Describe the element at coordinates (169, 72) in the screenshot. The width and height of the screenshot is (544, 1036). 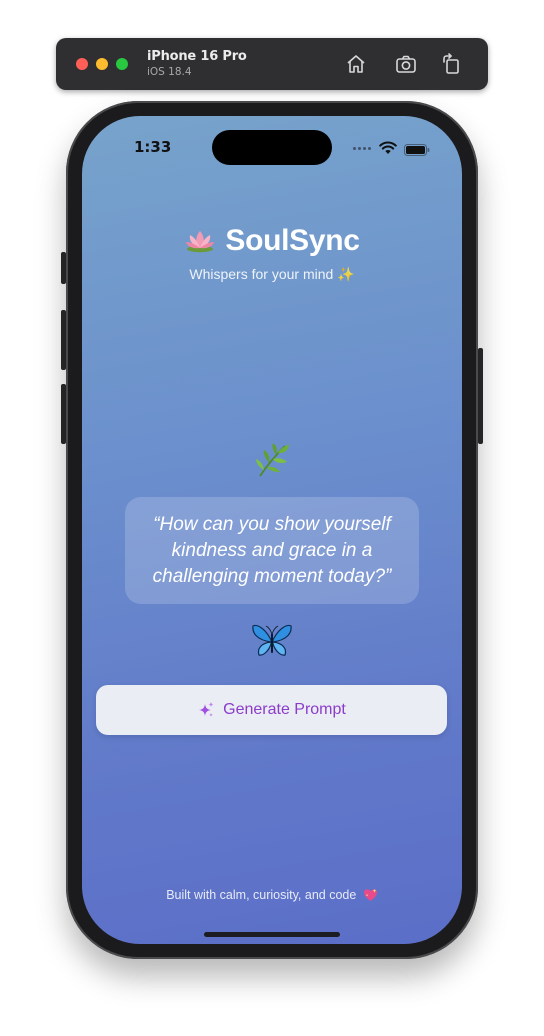
I see `device-os-version: iOS 18.4` at that location.